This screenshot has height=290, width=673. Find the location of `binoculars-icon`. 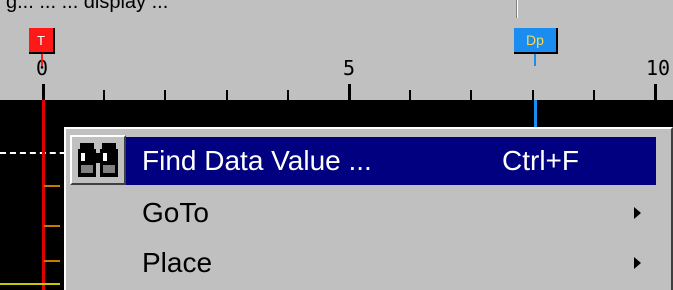

binoculars-icon is located at coordinates (98, 160).